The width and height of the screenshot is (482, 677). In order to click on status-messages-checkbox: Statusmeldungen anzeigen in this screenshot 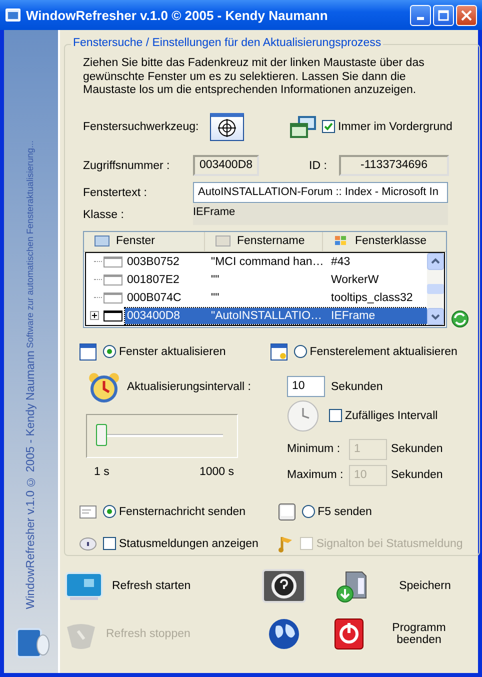, I will do `click(180, 543)`.